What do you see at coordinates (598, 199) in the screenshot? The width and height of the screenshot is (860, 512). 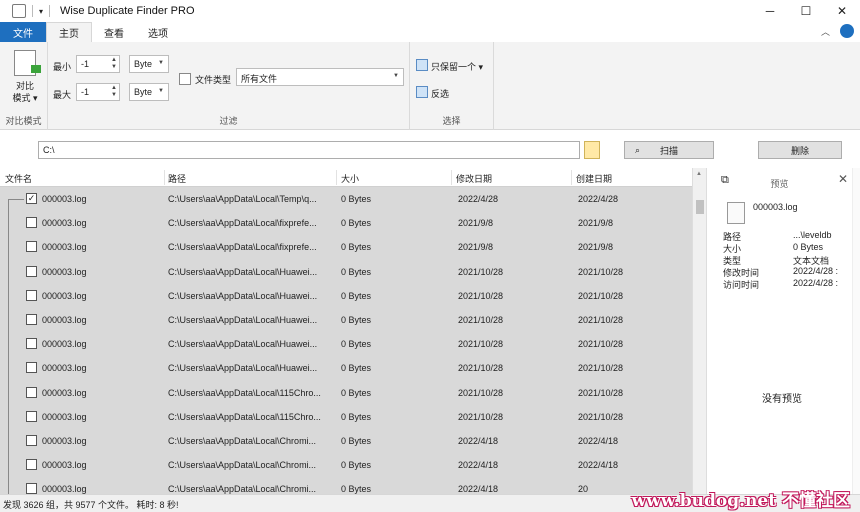 I see `created-date-cell: 2022/4/28` at bounding box center [598, 199].